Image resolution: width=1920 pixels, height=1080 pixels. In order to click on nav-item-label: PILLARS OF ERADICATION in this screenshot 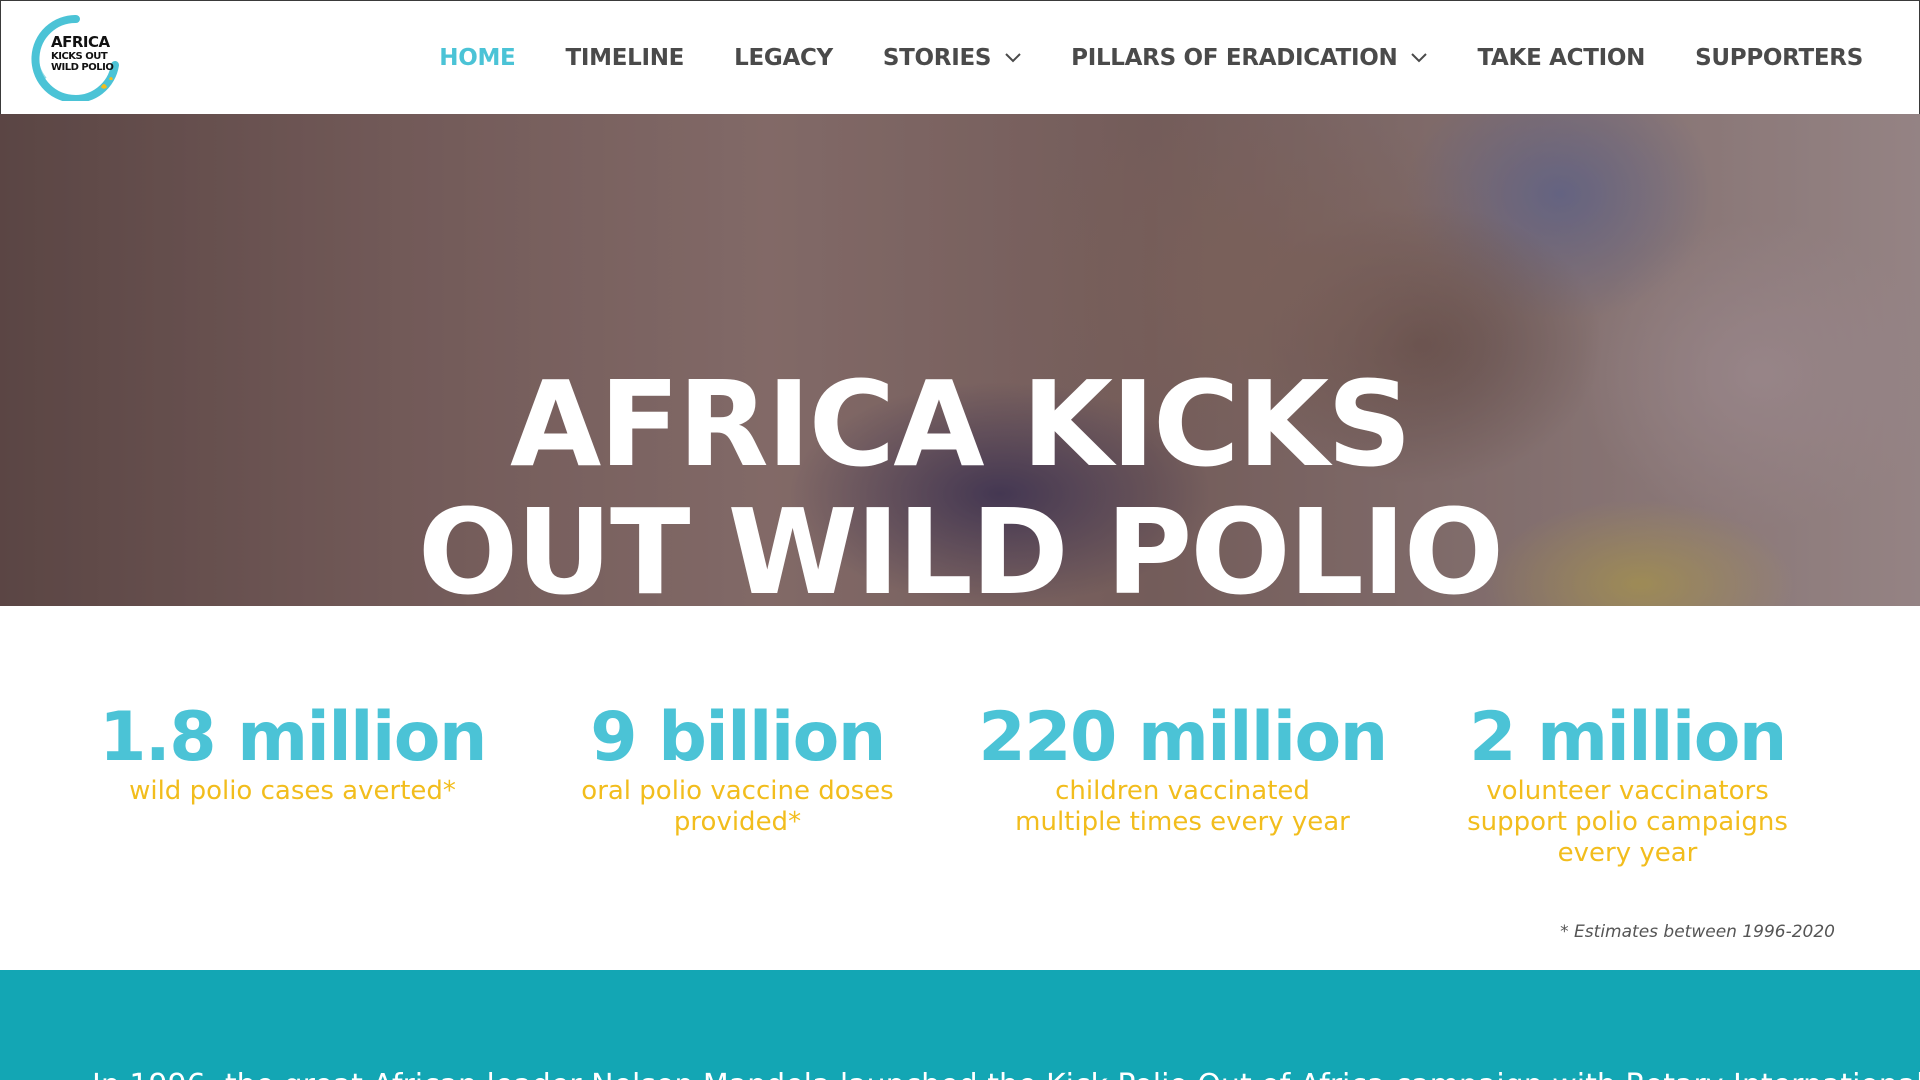, I will do `click(1234, 58)`.